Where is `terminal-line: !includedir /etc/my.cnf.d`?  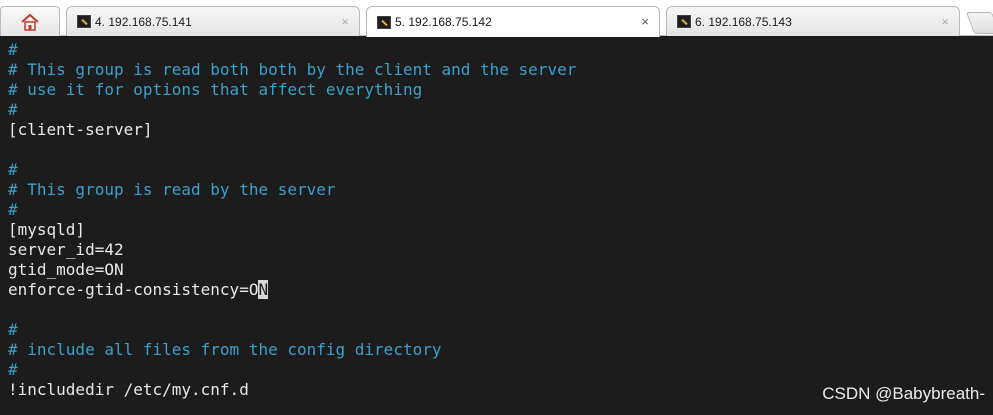 terminal-line: !includedir /etc/my.cnf.d is located at coordinates (128, 389).